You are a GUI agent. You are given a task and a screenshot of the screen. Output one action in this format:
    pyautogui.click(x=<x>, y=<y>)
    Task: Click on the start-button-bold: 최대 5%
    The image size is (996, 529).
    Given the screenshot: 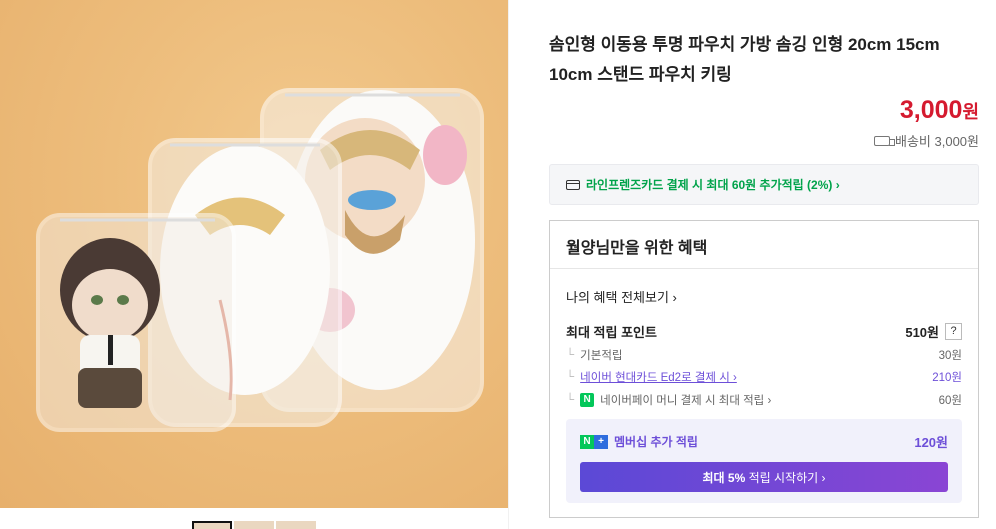 What is the action you would take?
    pyautogui.click(x=724, y=477)
    